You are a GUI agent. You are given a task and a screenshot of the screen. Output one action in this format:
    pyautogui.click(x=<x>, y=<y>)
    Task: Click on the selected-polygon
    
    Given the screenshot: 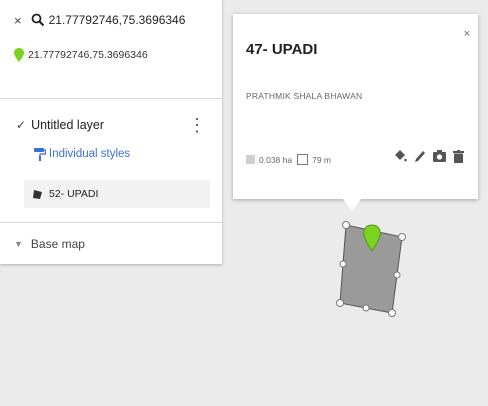 What is the action you would take?
    pyautogui.click(x=370, y=270)
    